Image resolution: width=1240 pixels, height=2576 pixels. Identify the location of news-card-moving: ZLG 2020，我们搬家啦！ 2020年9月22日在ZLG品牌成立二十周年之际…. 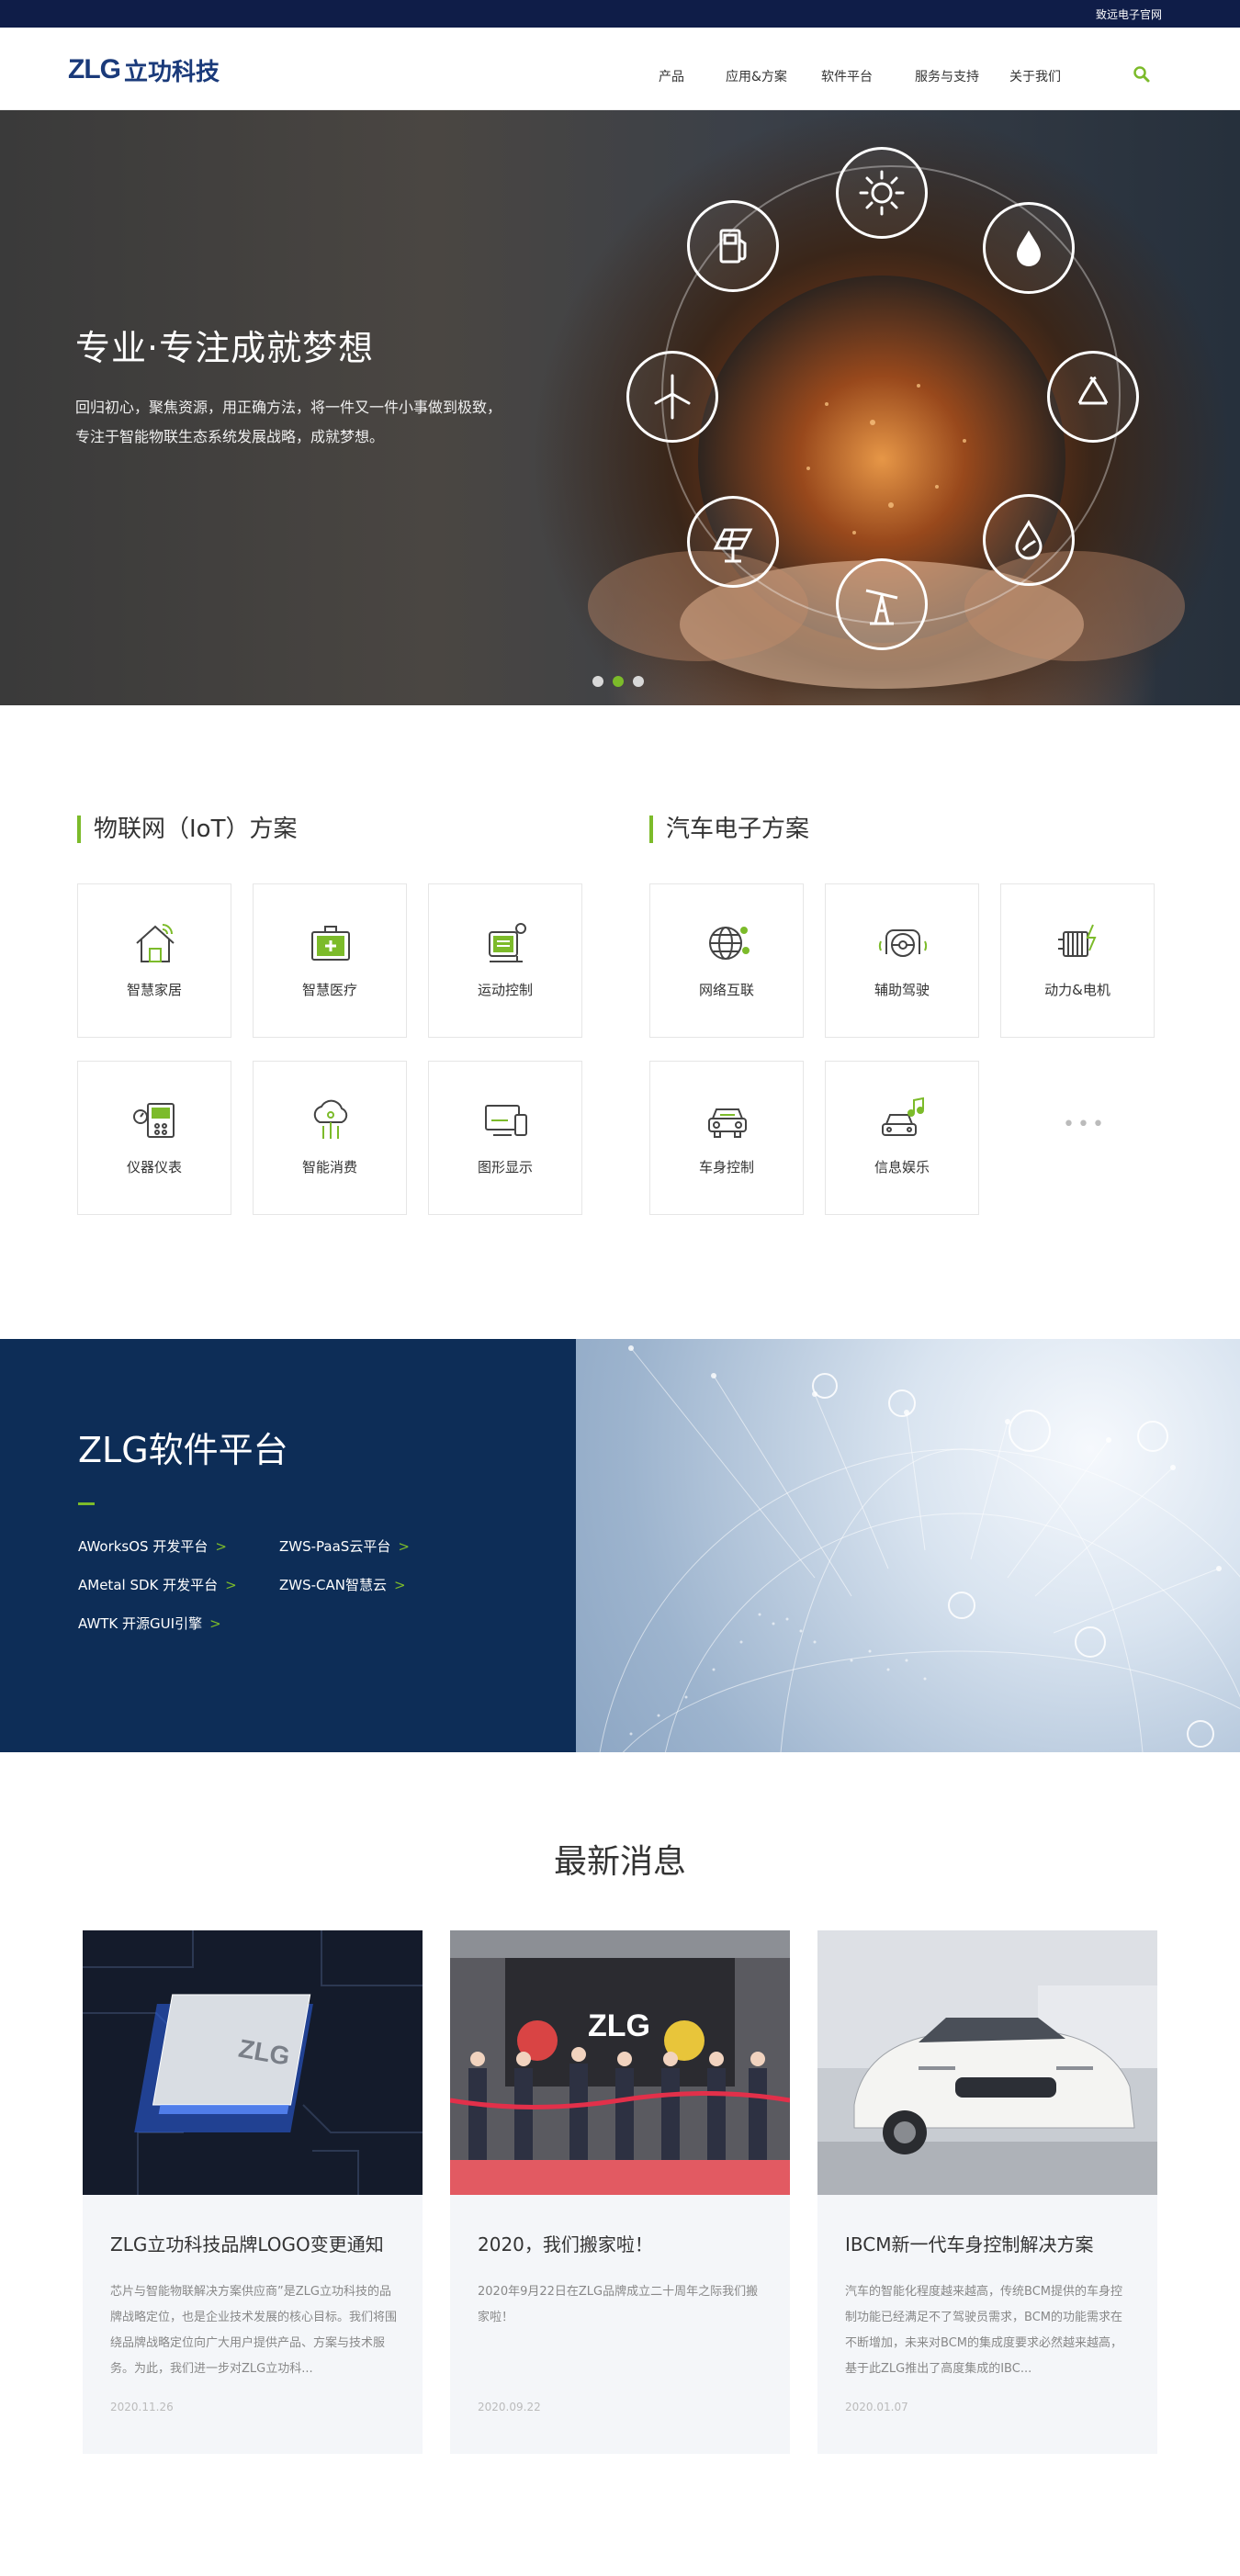
(620, 2192).